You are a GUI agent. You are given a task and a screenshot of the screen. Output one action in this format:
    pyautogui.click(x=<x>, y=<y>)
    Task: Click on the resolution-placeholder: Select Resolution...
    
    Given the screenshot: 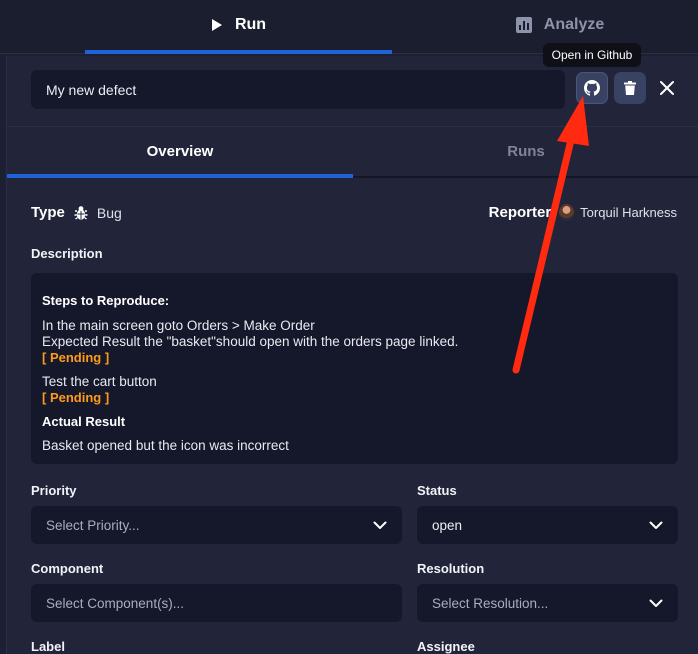 What is the action you would take?
    pyautogui.click(x=490, y=603)
    